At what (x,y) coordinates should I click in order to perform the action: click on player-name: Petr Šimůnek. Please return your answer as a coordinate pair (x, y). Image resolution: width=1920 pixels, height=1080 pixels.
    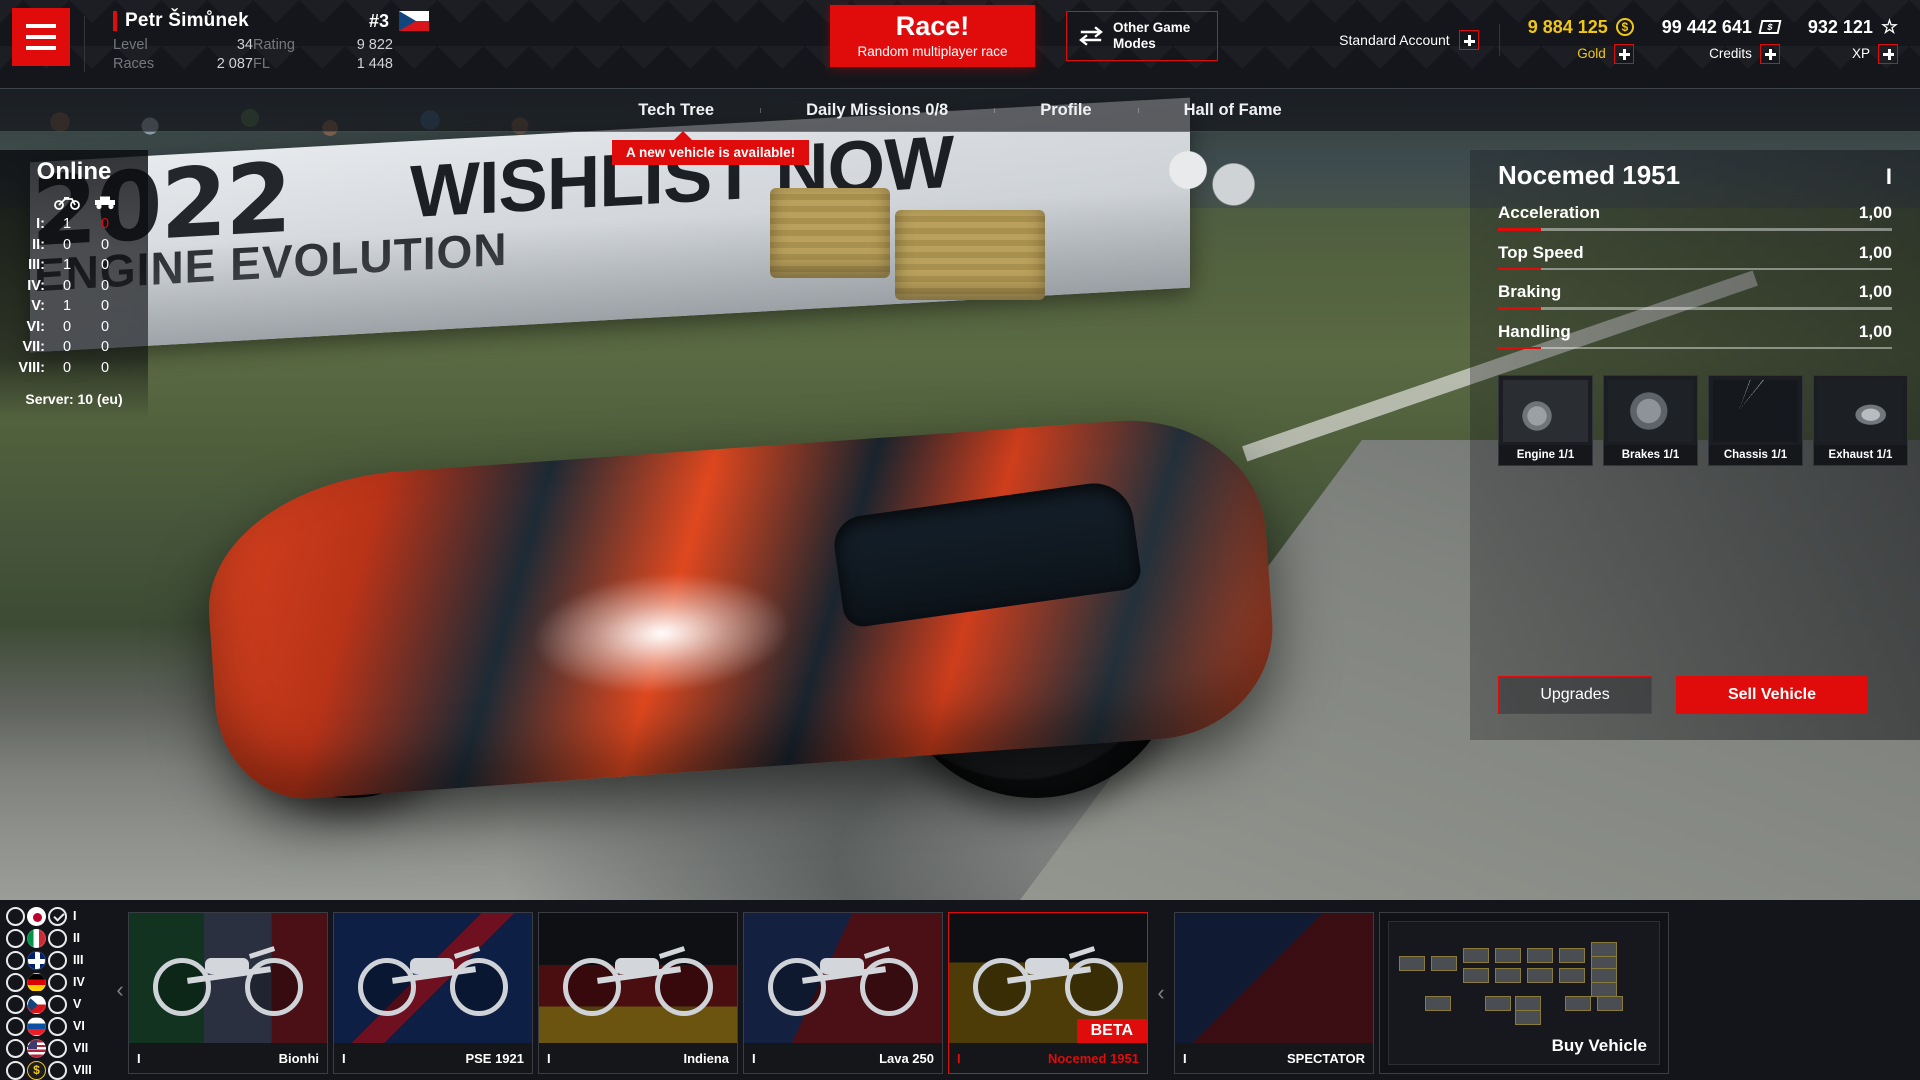
    Looking at the image, I should click on (187, 20).